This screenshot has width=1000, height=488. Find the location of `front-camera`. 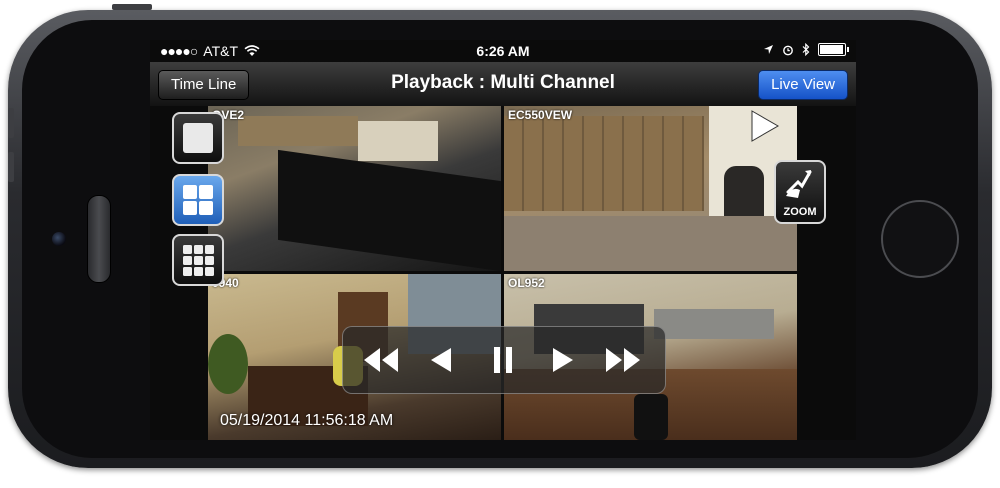

front-camera is located at coordinates (59, 239).